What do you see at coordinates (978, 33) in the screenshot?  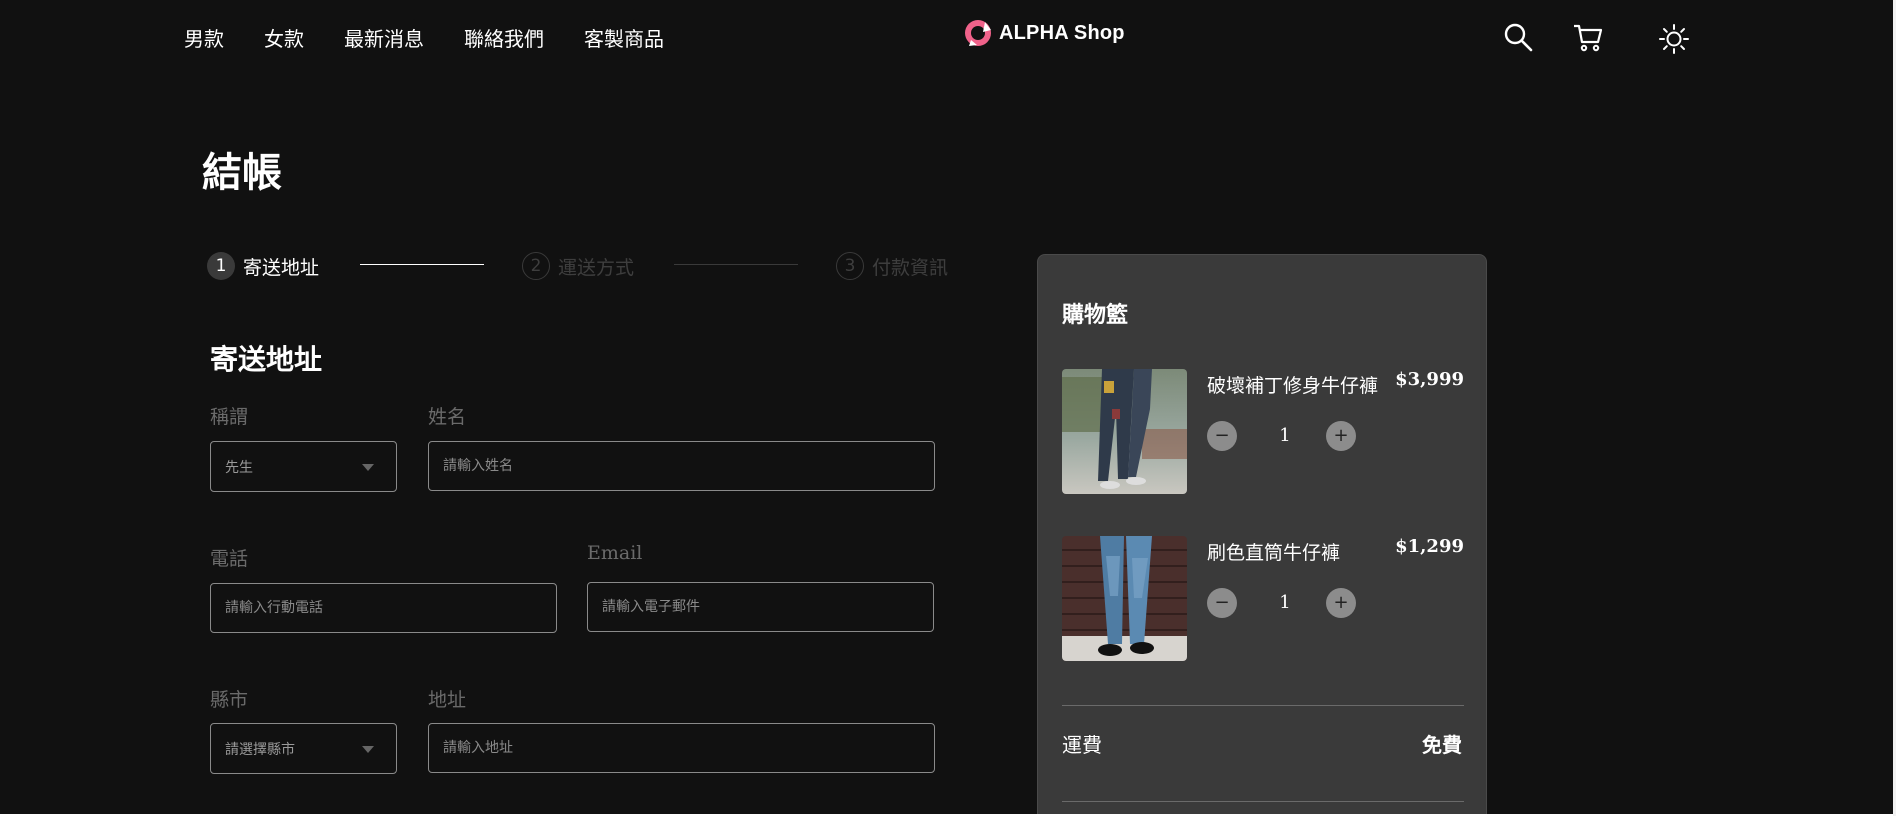 I see `logo-icon` at bounding box center [978, 33].